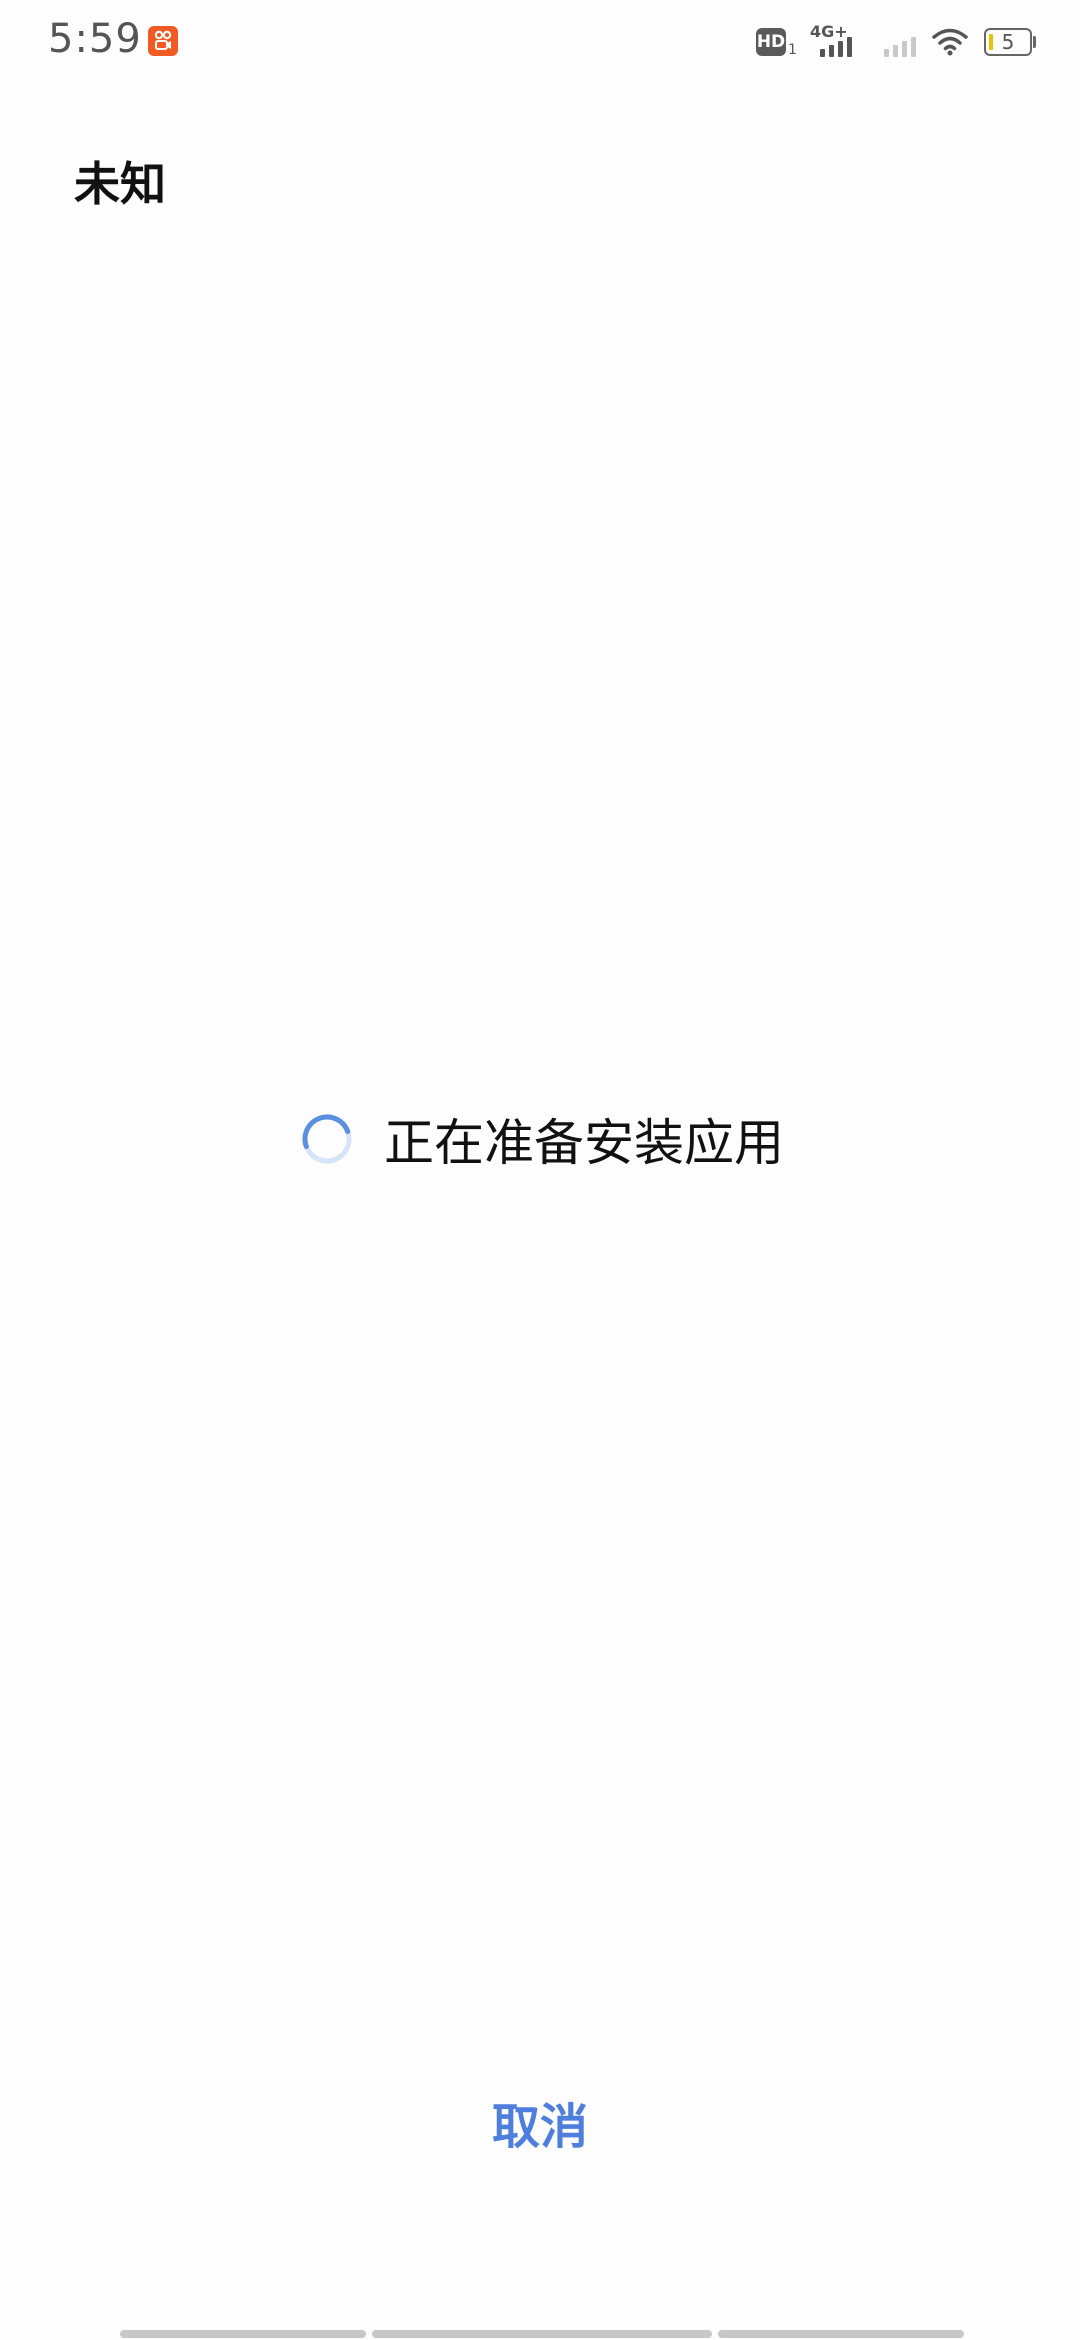  Describe the element at coordinates (1034, 42) in the screenshot. I see `battery-nub` at that location.